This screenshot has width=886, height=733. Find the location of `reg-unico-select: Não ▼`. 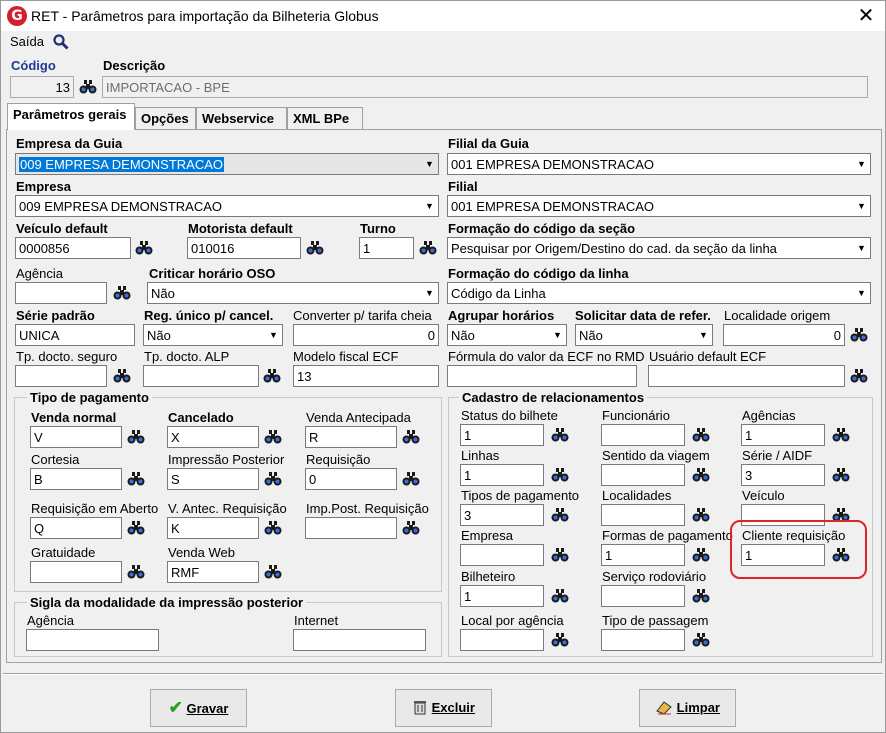

reg-unico-select: Não ▼ is located at coordinates (213, 335).